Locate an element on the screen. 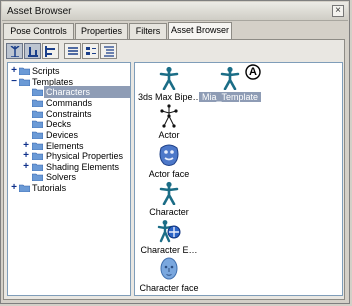  asset-item-character-face: Character face is located at coordinates (169, 276).